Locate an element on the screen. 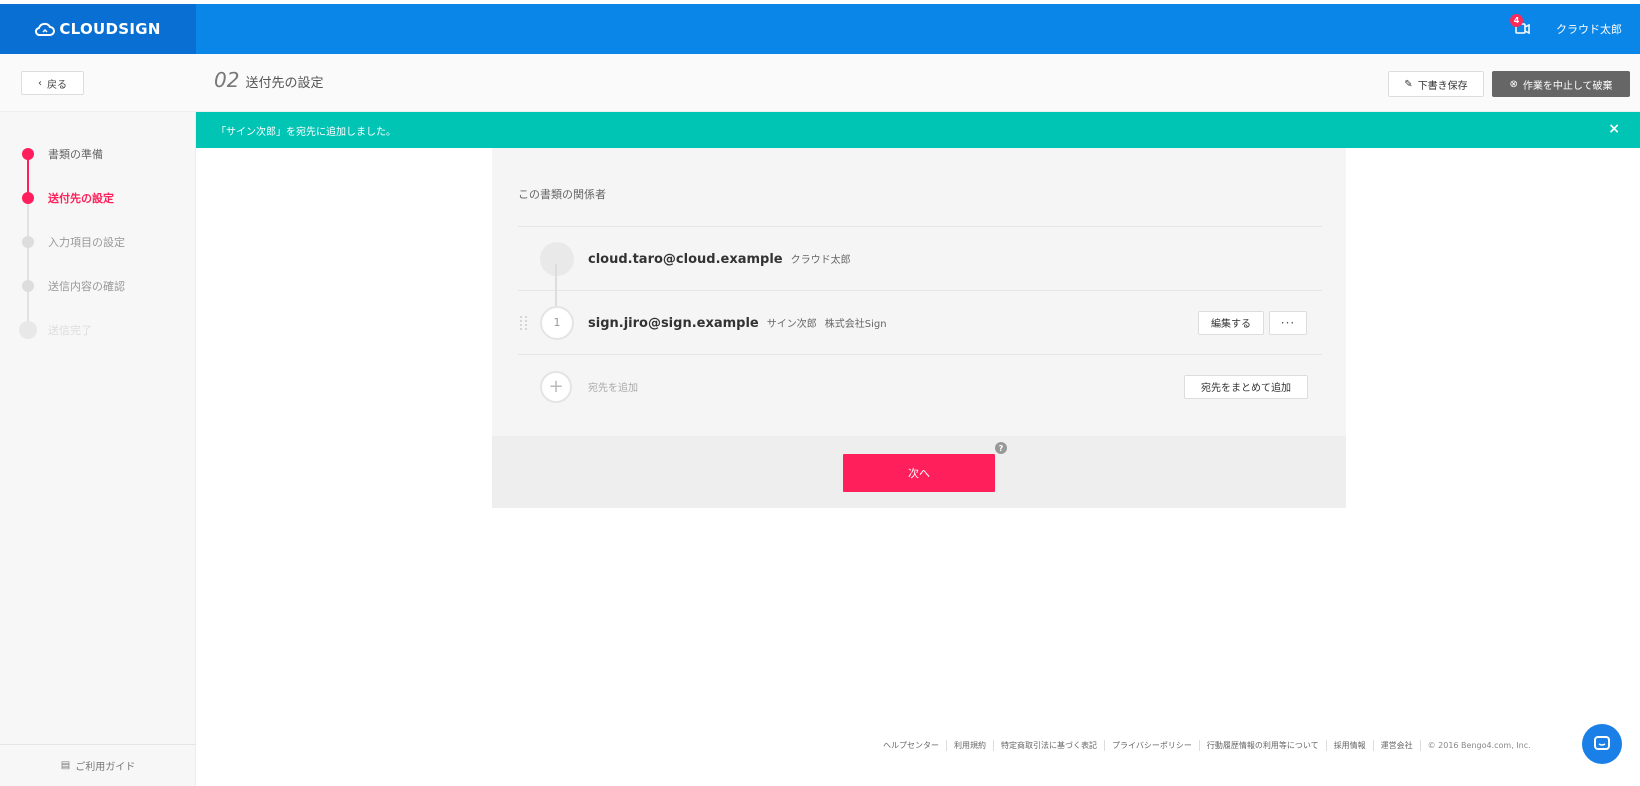 The height and width of the screenshot is (786, 1640). abort-discard-button: ⊗ 作業を中止して破棄 is located at coordinates (1561, 84).